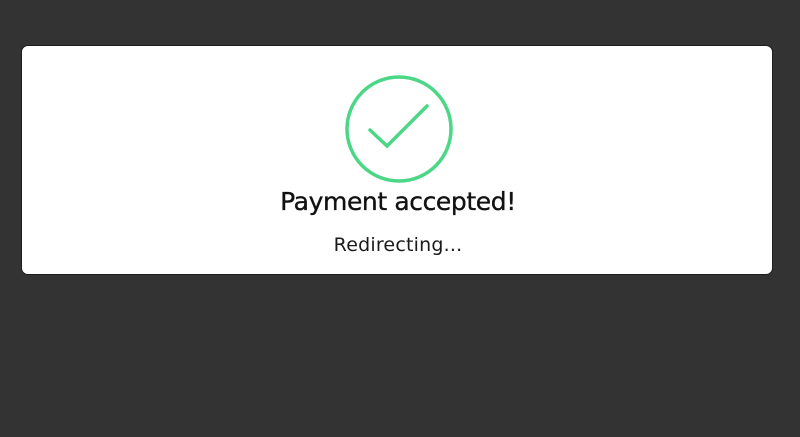 This screenshot has height=437, width=800. Describe the element at coordinates (399, 129) in the screenshot. I see `check-circle-icon` at that location.